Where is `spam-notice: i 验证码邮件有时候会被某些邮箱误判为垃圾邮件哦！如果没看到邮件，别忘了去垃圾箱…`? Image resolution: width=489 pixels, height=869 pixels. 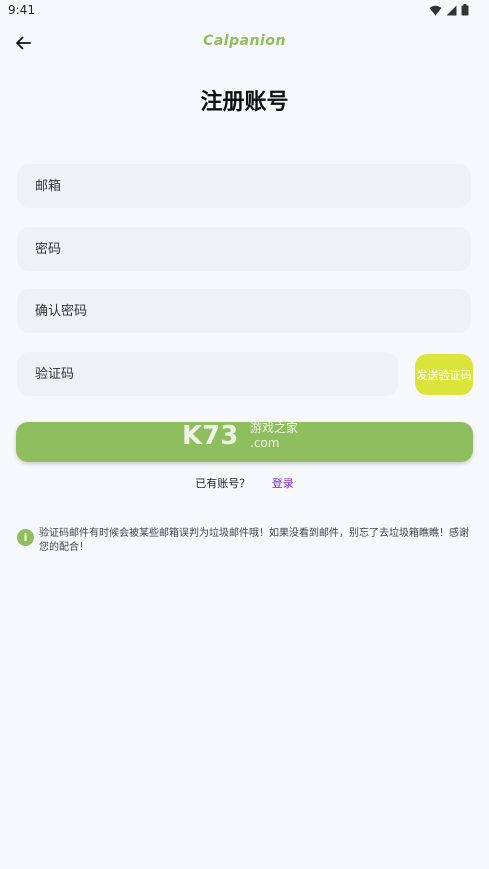
spam-notice: i 验证码邮件有时候会被某些邮箱误判为垃圾邮件哦！如果没看到邮件，别忘了去垃圾箱… is located at coordinates (245, 541).